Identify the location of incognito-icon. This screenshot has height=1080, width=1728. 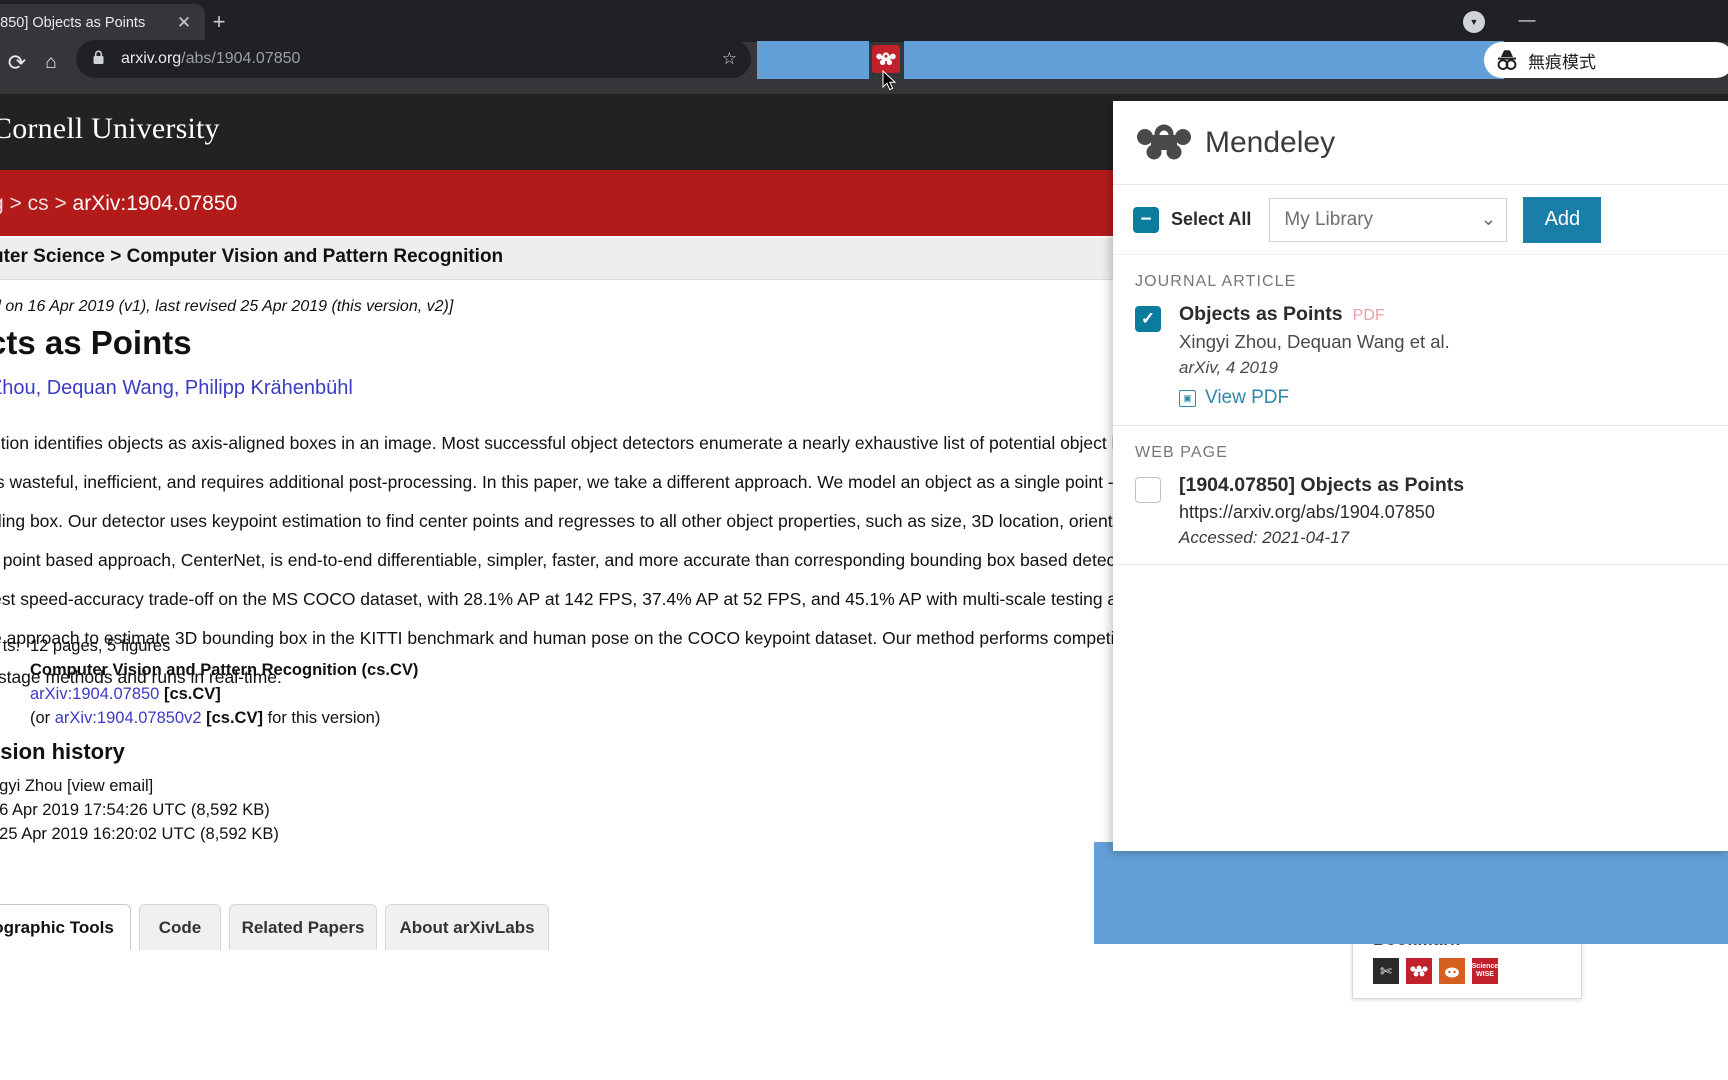
(1507, 60).